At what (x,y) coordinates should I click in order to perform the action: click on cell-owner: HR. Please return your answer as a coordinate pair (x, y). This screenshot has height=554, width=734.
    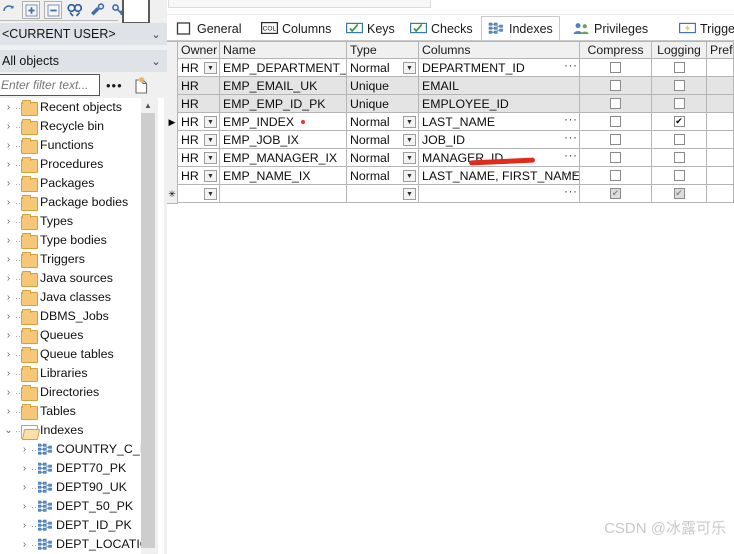
    Looking at the image, I should click on (199, 86).